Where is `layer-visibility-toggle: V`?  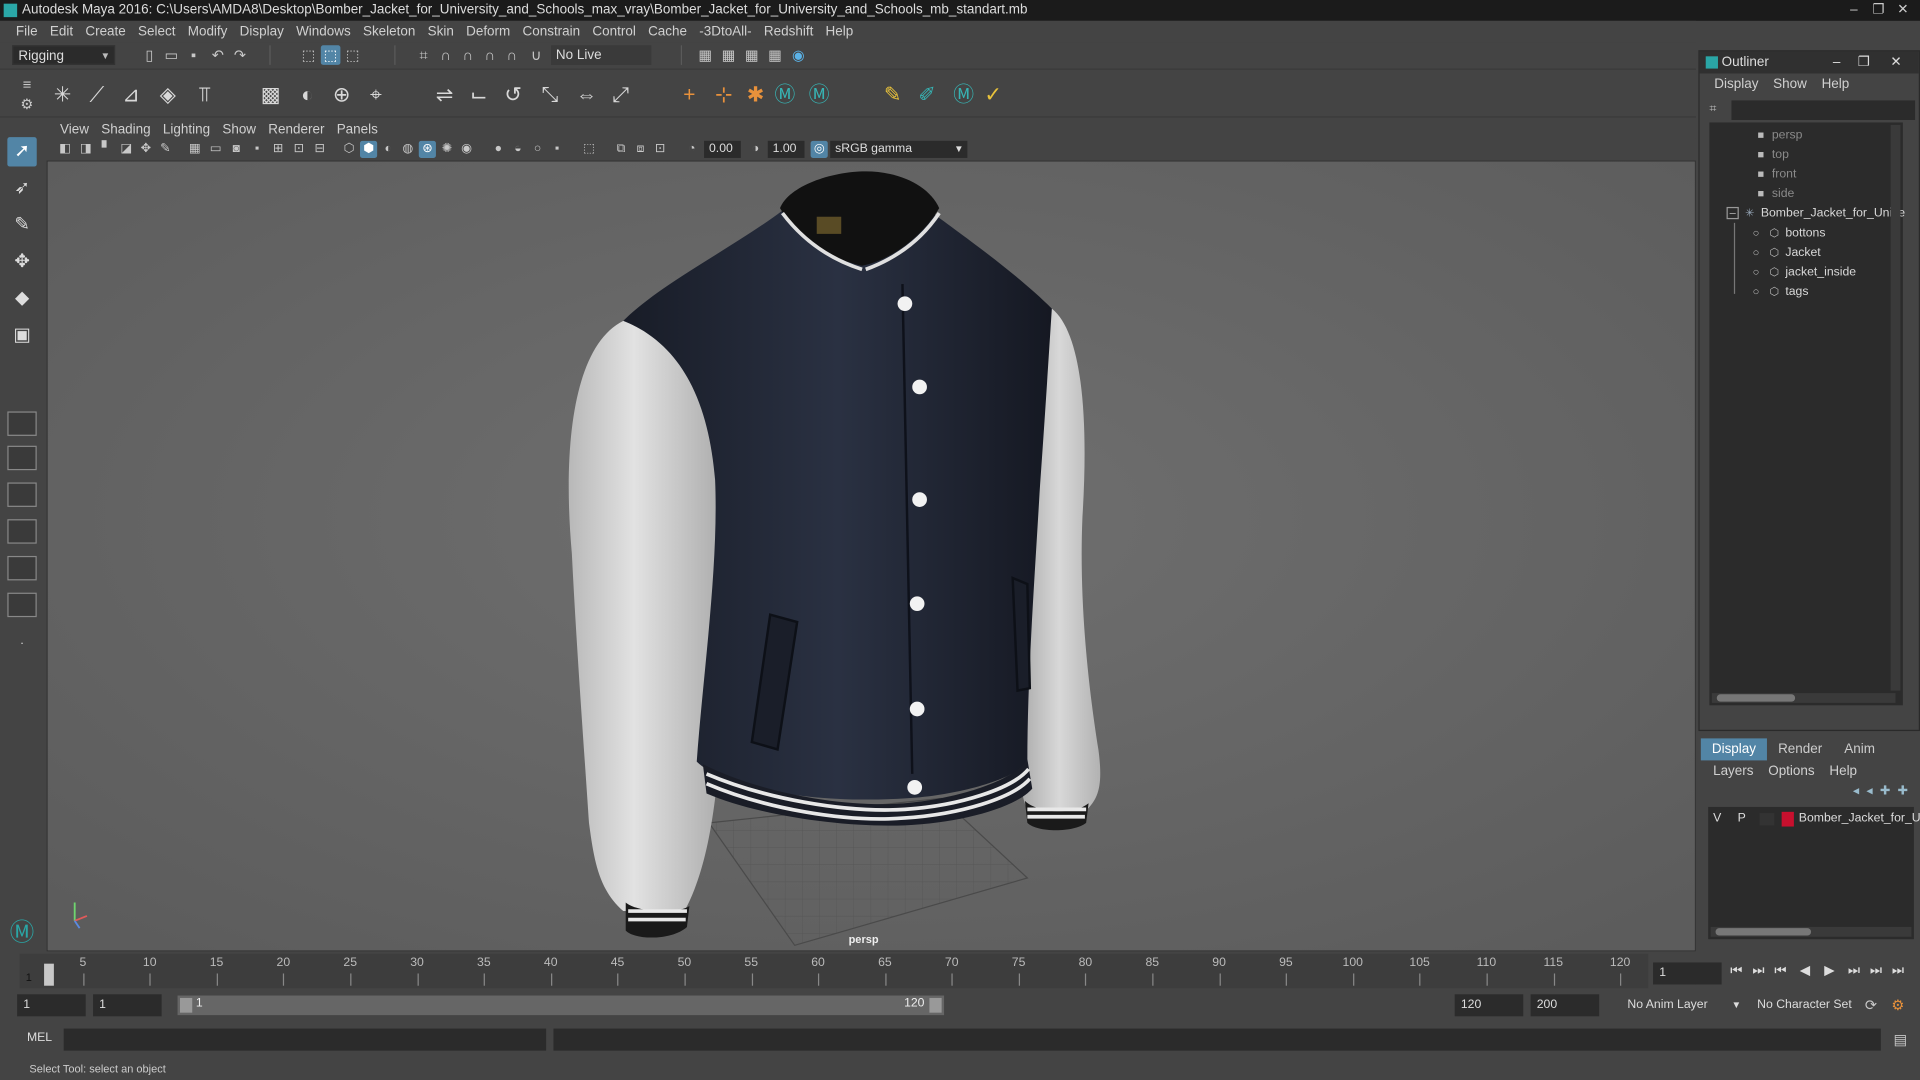 layer-visibility-toggle: V is located at coordinates (1717, 819).